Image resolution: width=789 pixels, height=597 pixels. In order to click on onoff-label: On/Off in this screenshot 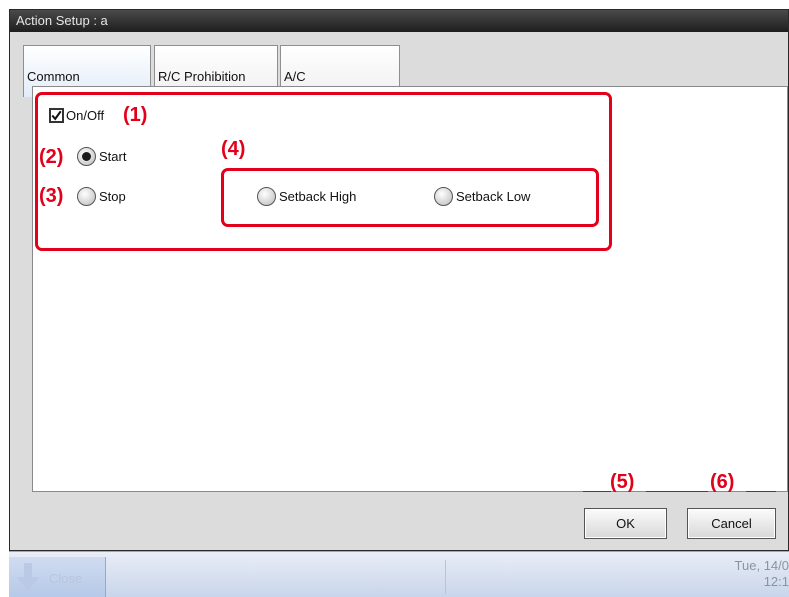, I will do `click(85, 115)`.